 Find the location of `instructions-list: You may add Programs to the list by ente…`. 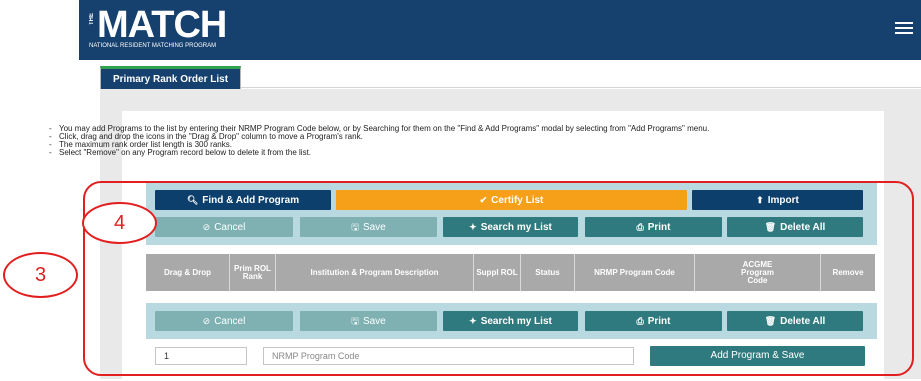

instructions-list: You may add Programs to the list by ente… is located at coordinates (414, 141).